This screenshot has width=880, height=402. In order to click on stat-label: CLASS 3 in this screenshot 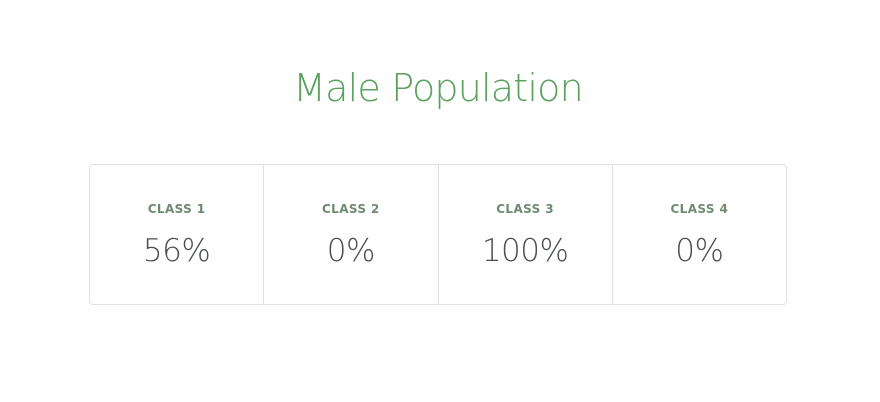, I will do `click(525, 209)`.